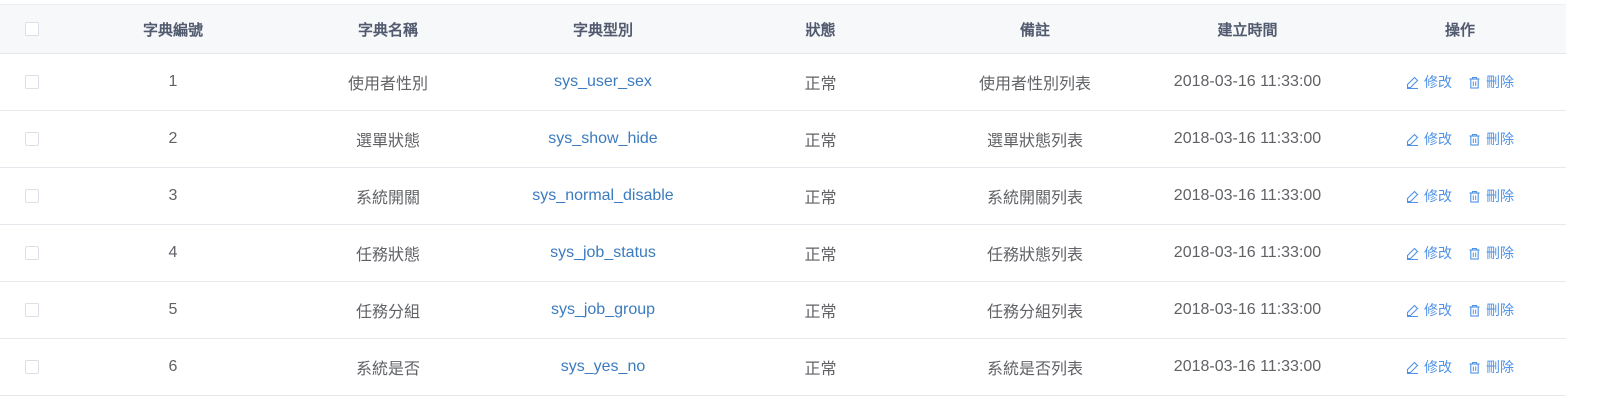 The width and height of the screenshot is (1605, 402). Describe the element at coordinates (1459, 30) in the screenshot. I see `column-header-ops: 操作` at that location.